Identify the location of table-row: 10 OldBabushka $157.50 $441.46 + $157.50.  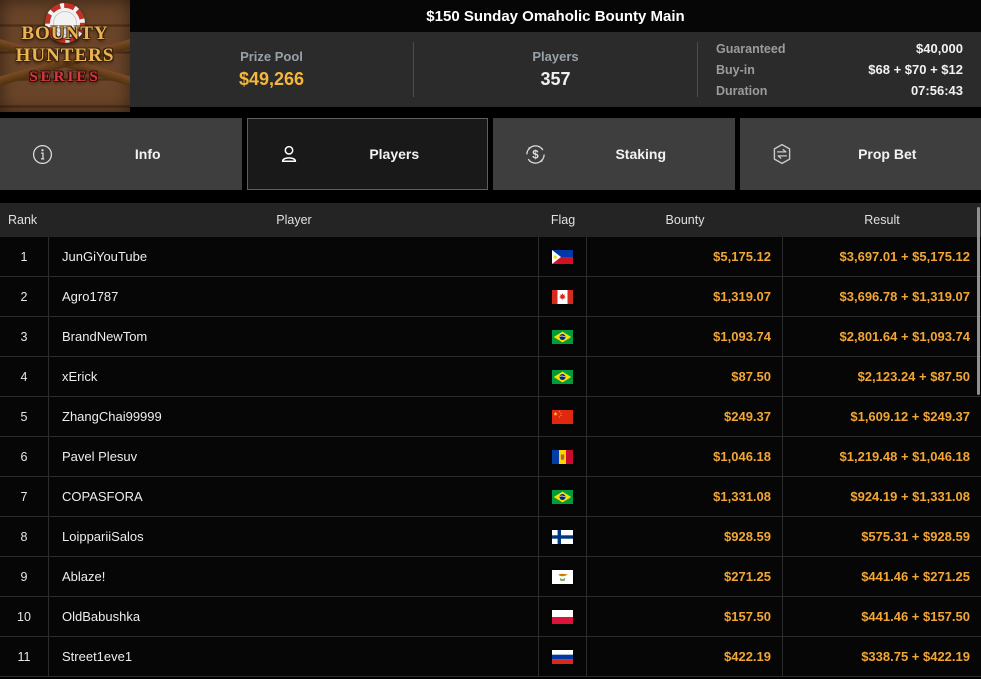
(490, 617).